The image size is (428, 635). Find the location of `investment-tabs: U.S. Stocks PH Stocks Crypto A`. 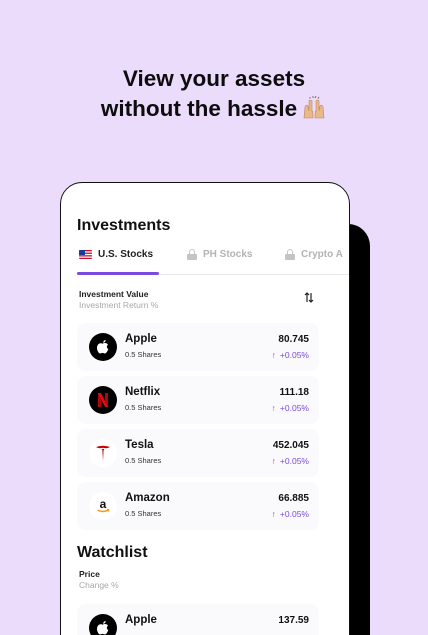

investment-tabs: U.S. Stocks PH Stocks Crypto A is located at coordinates (213, 260).